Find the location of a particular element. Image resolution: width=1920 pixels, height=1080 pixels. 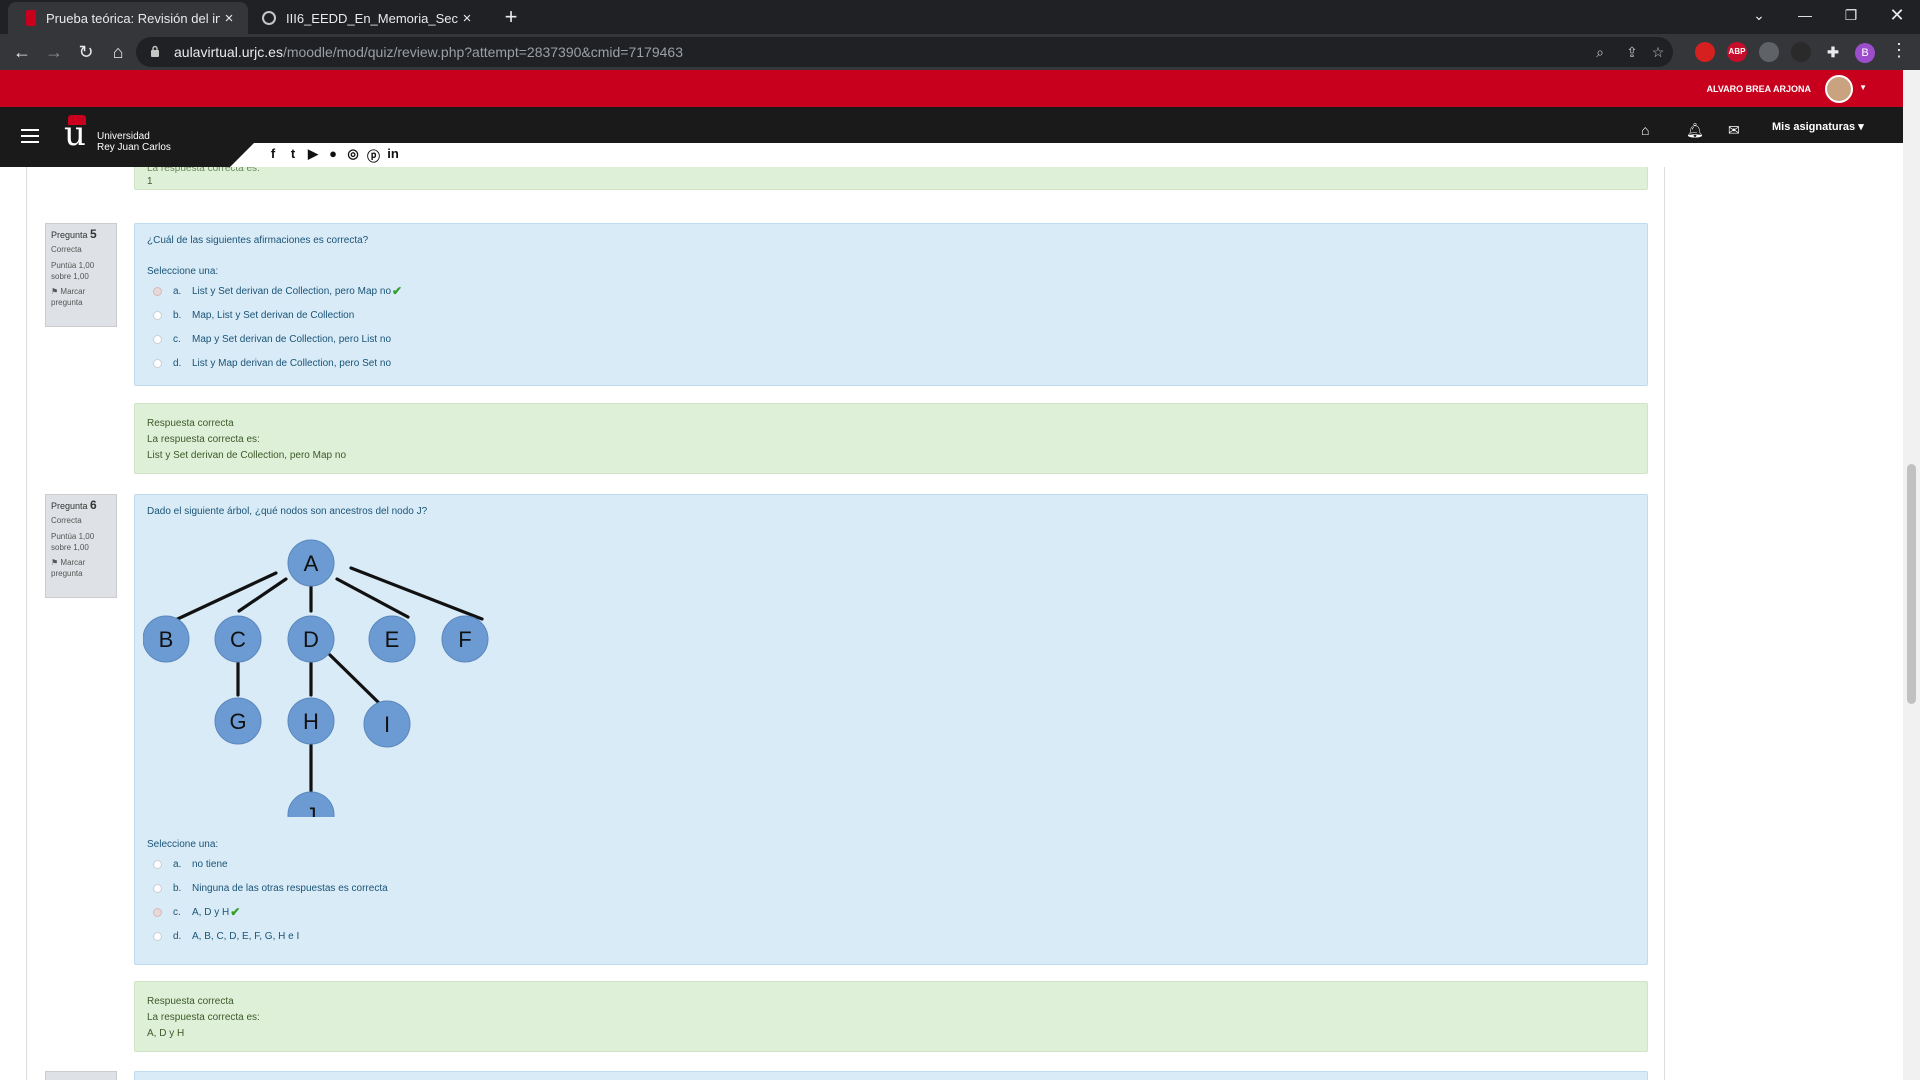

answer-option: c. A, D y H ✔ is located at coordinates (447, 912).